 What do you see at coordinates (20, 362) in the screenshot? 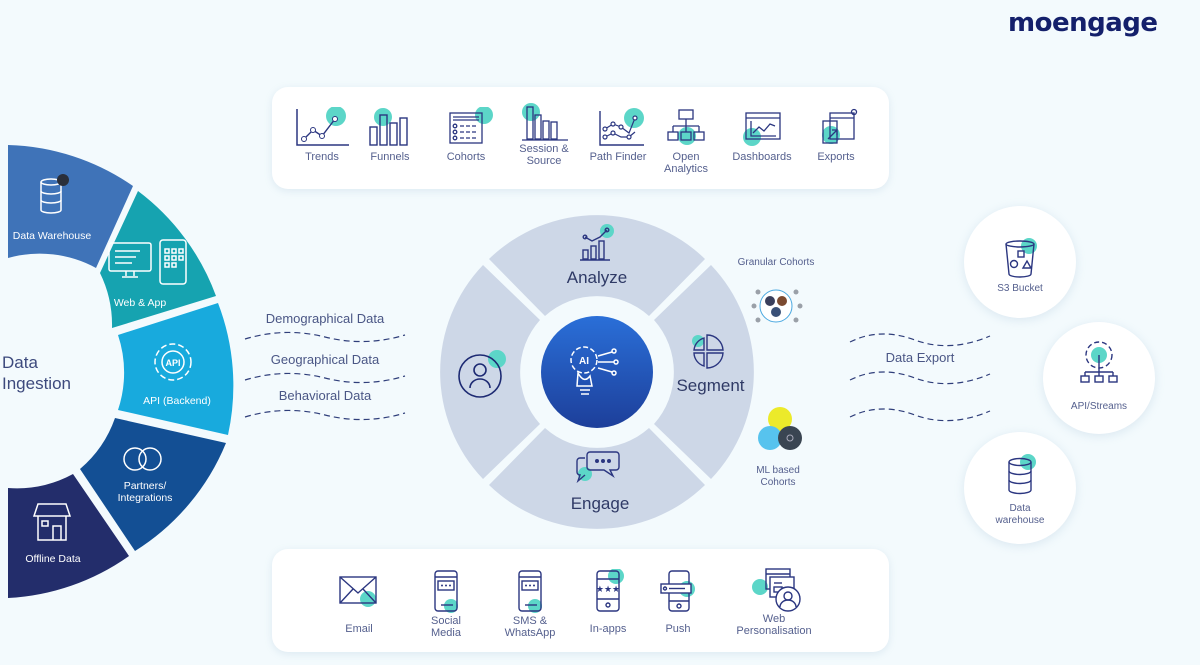
I see `ingestion-title-line1: Data` at bounding box center [20, 362].